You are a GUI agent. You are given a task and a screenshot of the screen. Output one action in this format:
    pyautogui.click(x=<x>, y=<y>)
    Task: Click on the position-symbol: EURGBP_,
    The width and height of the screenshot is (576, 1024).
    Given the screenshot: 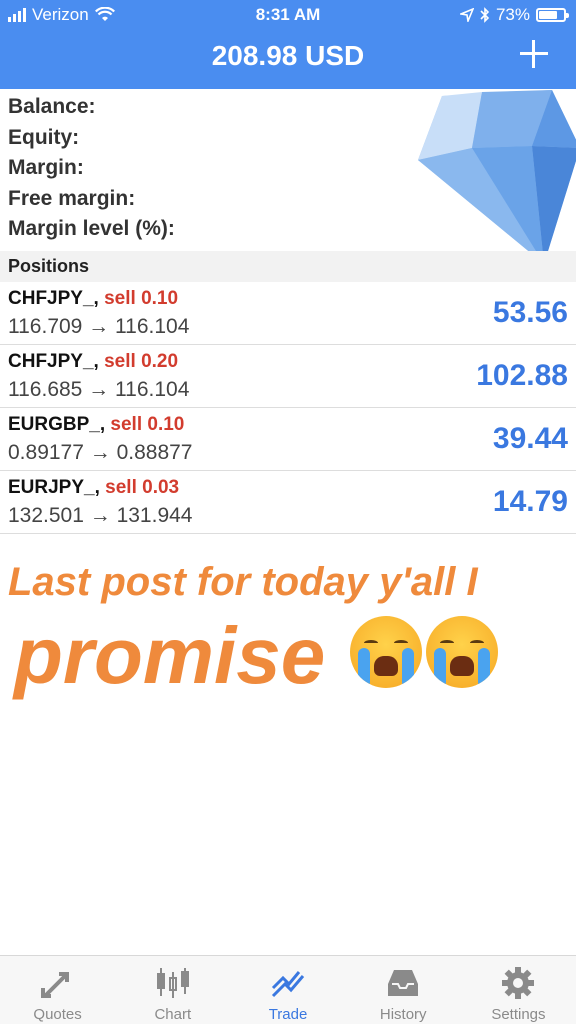 What is the action you would take?
    pyautogui.click(x=57, y=424)
    